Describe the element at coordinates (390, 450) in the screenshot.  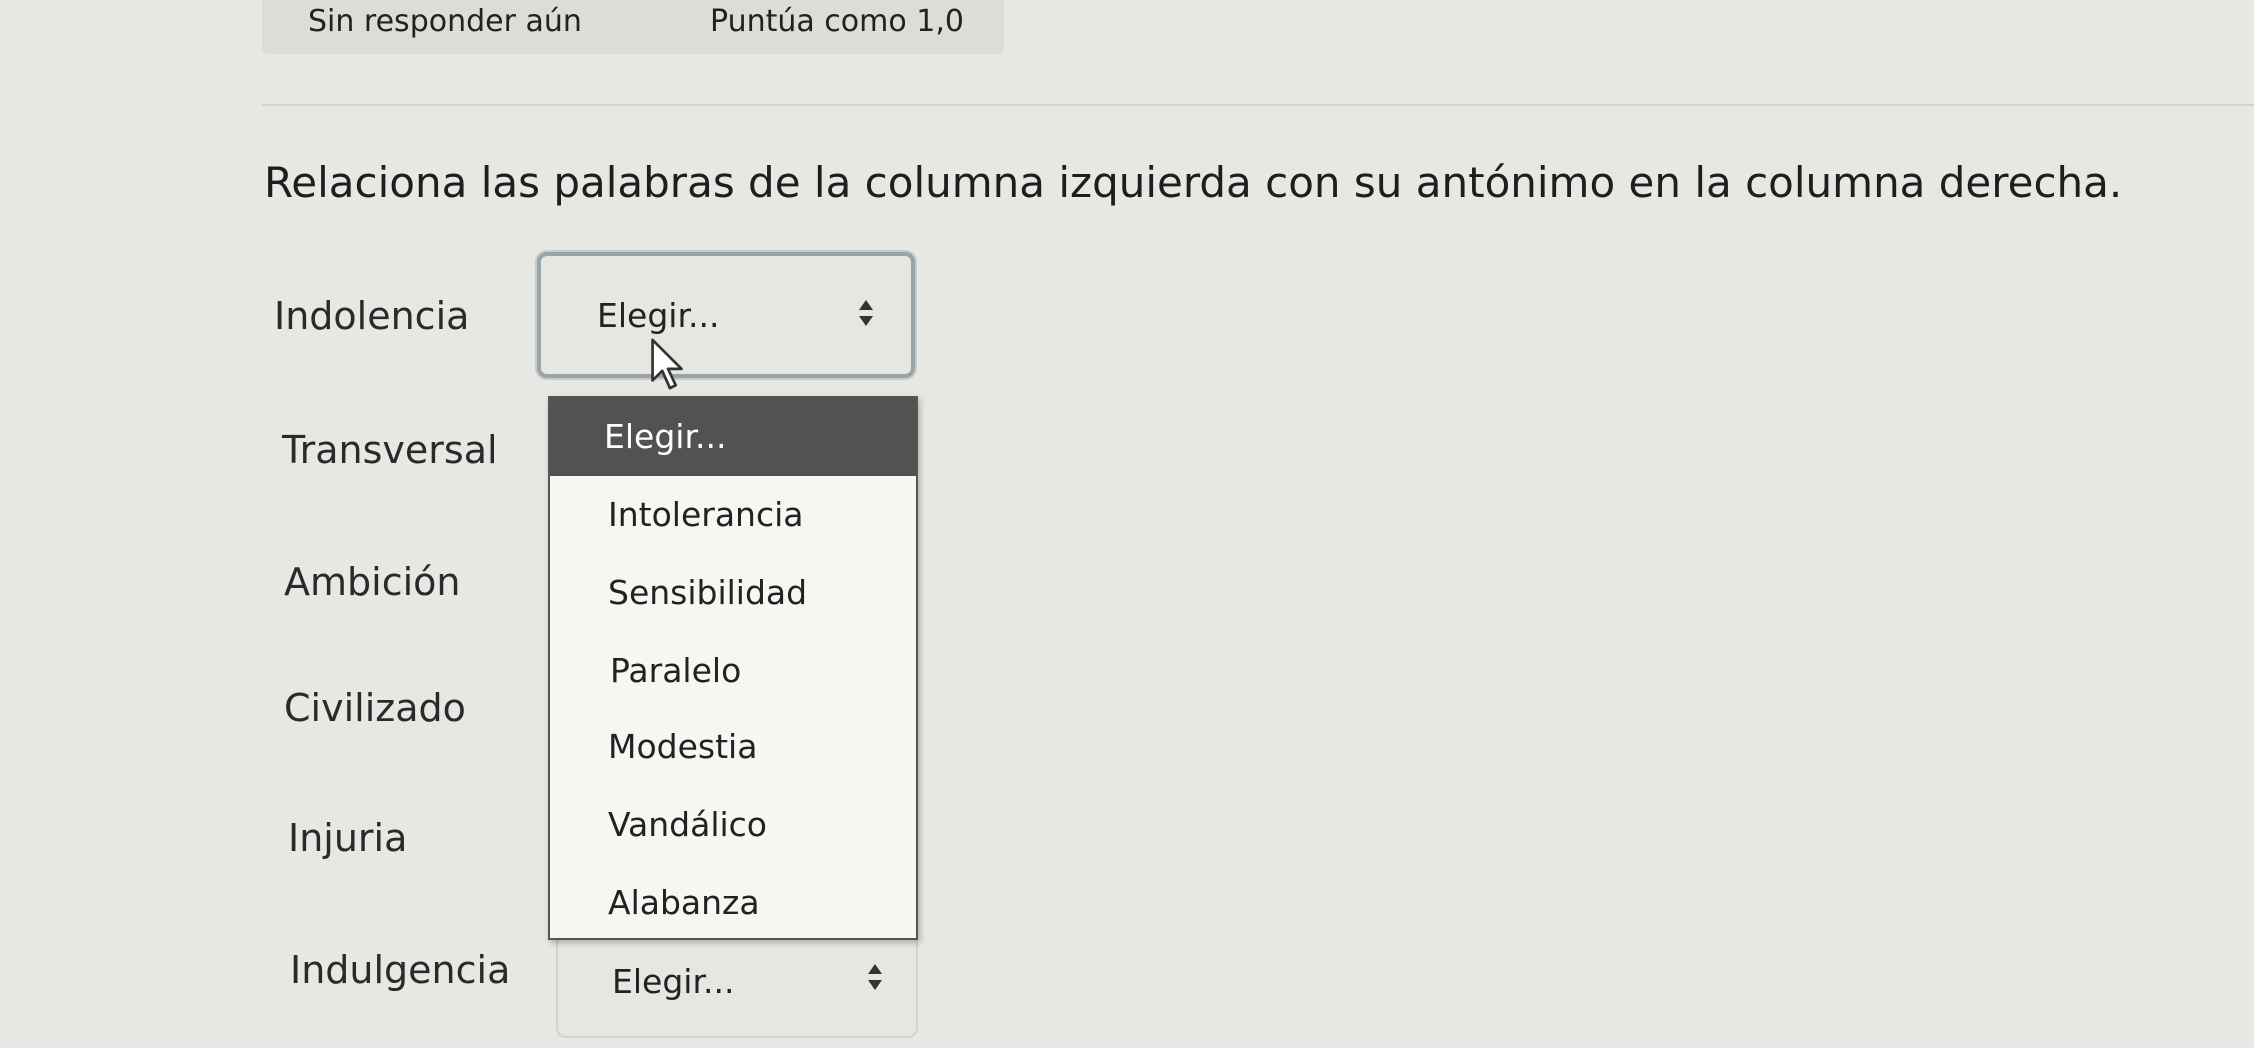
I see `row-label-transversal: Transversal` at that location.